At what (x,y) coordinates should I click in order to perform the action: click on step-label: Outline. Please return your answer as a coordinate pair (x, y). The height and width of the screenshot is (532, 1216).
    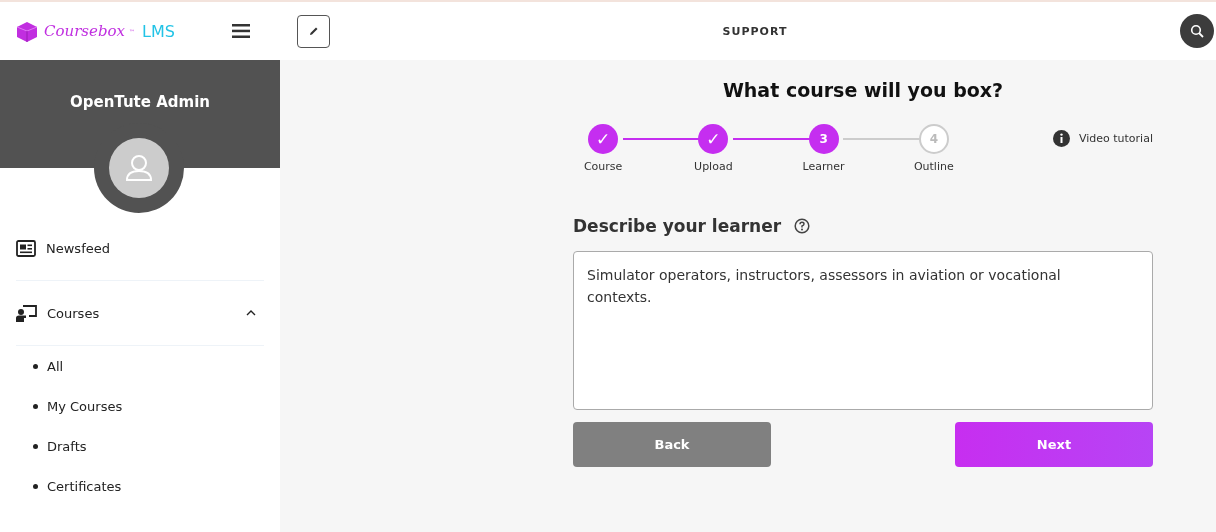
    Looking at the image, I should click on (933, 166).